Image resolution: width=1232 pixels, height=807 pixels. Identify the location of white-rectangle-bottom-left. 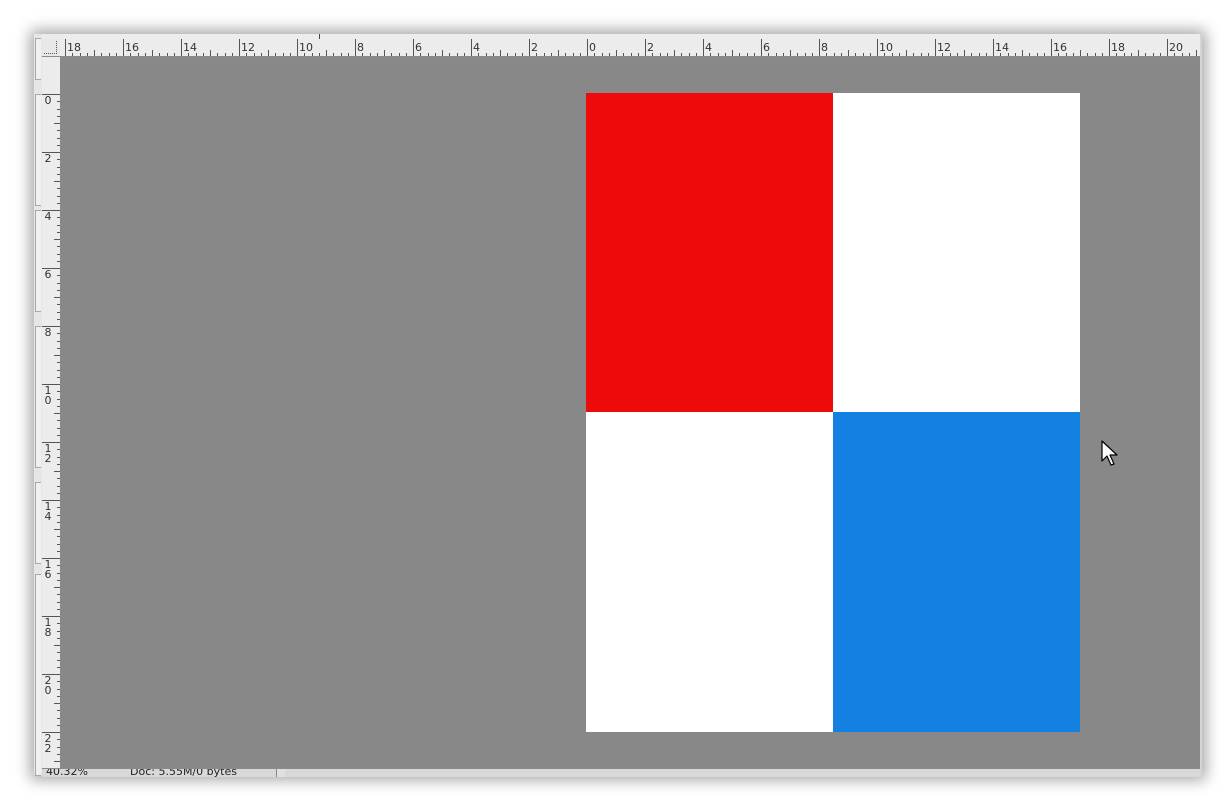
(709, 572).